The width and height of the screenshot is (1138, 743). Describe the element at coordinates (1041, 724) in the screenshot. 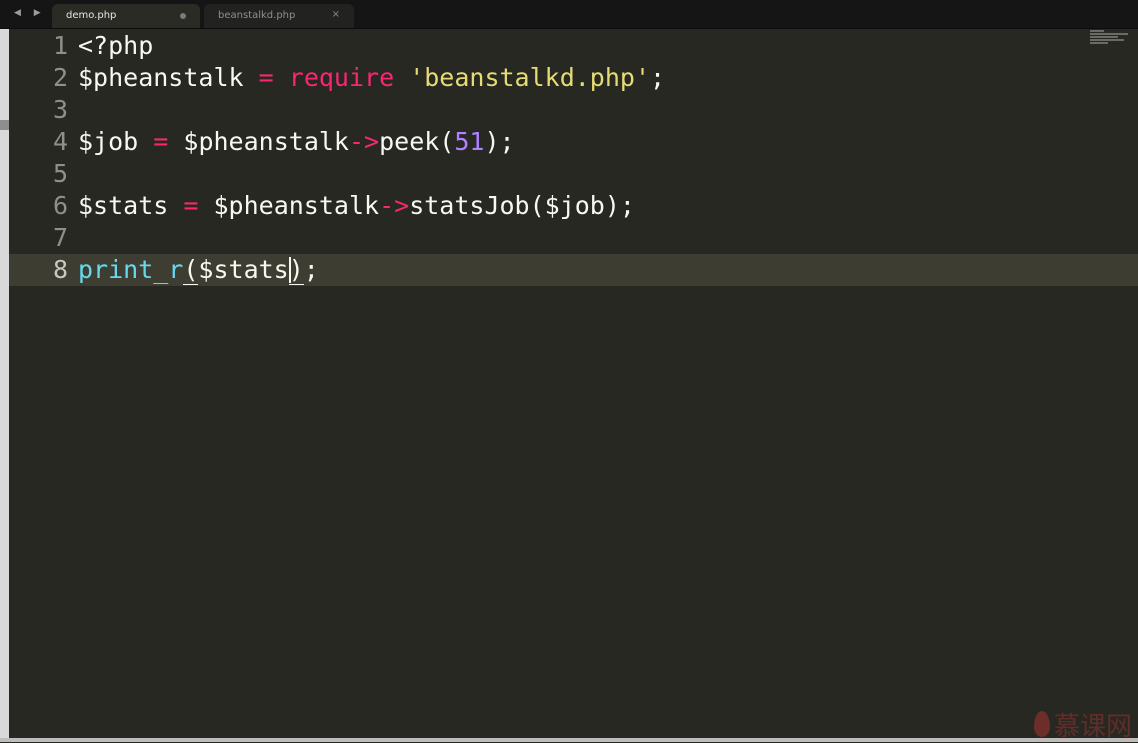

I see `flame-icon` at that location.